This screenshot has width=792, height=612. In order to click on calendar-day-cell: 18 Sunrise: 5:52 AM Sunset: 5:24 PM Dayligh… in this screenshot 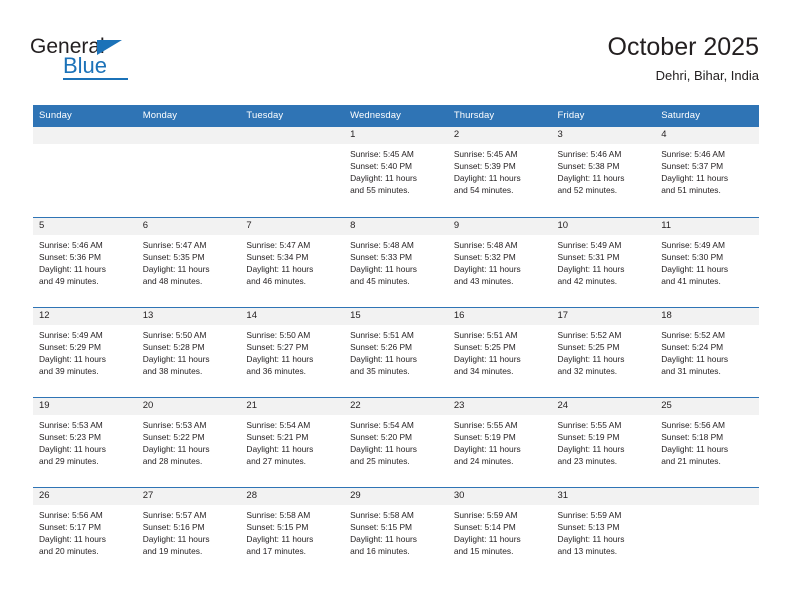, I will do `click(707, 351)`.